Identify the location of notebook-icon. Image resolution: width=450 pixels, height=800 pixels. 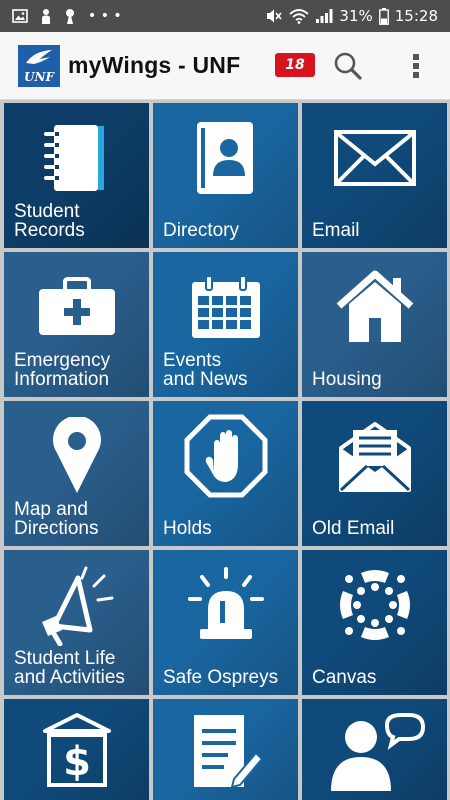
(76, 158).